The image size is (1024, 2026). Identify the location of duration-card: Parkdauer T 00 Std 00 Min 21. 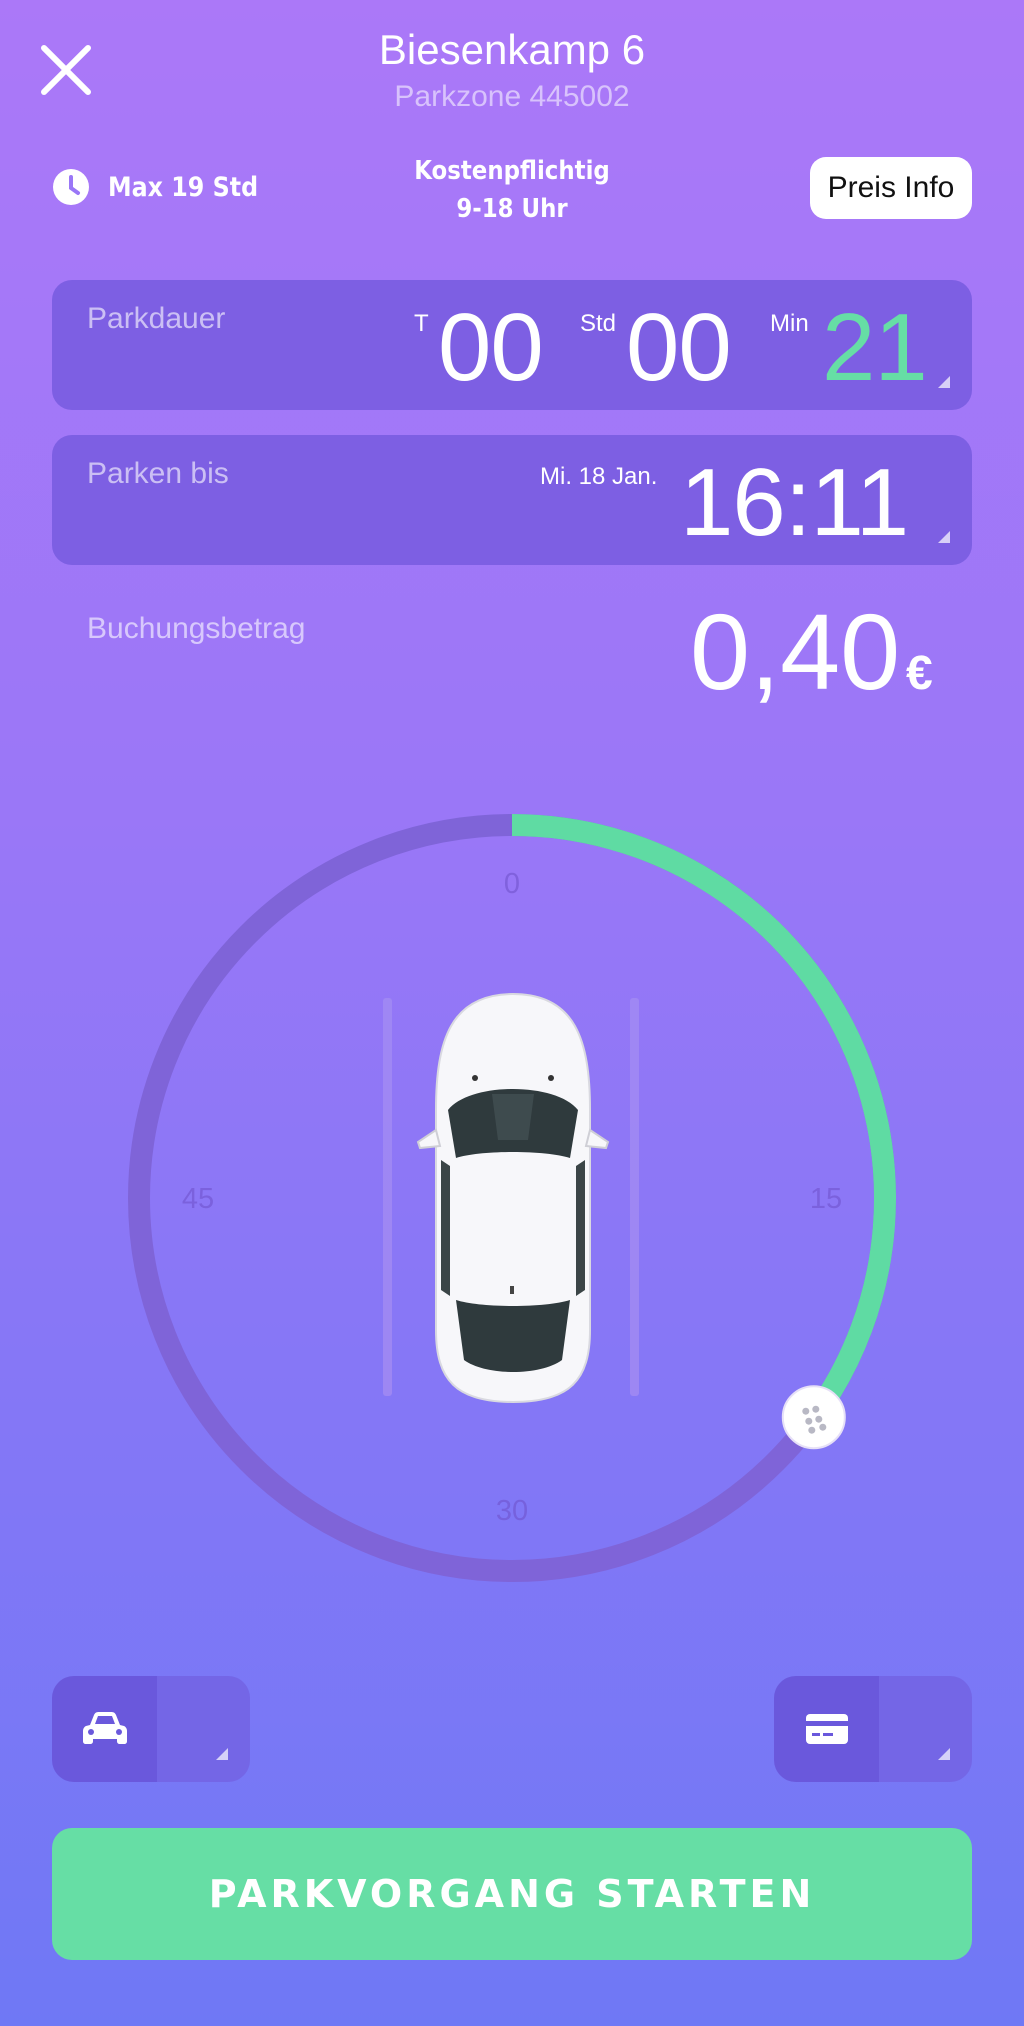
(512, 345).